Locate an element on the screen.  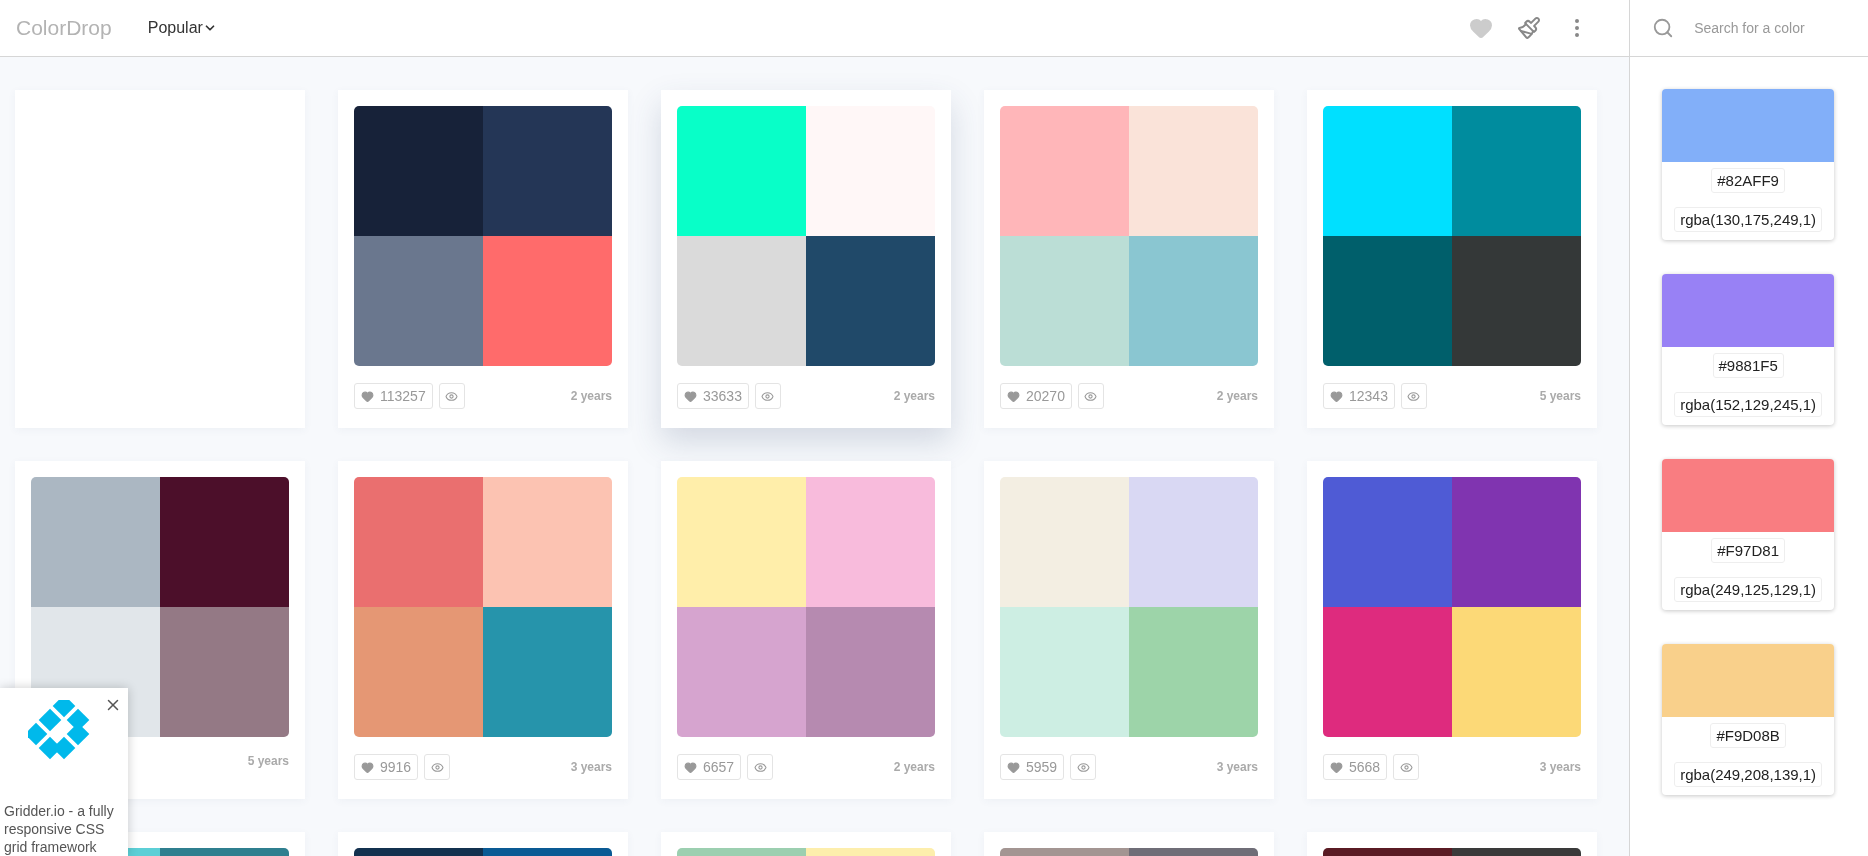
logo: ColorDrop is located at coordinates (64, 28).